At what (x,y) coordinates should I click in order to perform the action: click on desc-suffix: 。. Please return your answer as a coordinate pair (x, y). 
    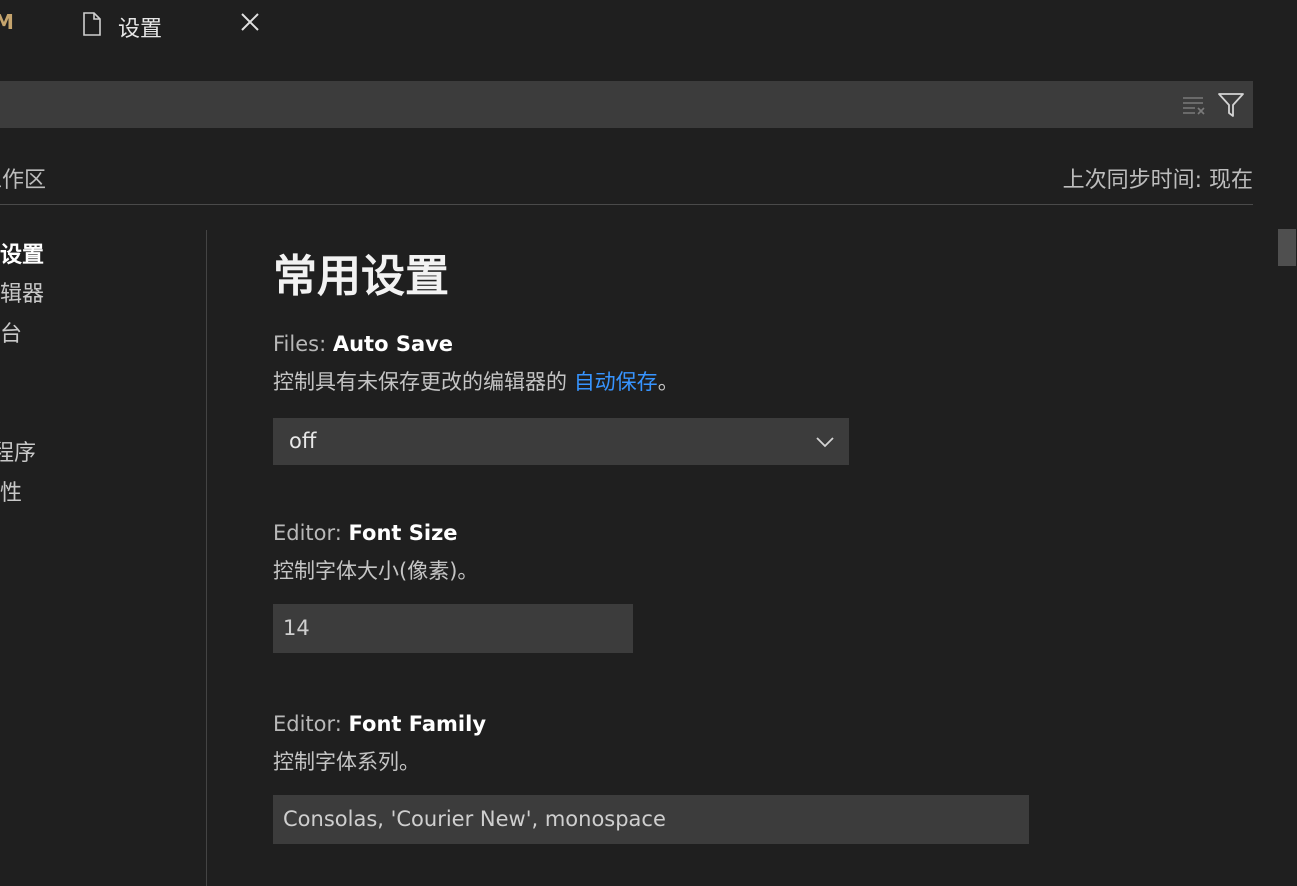
    Looking at the image, I should click on (668, 382).